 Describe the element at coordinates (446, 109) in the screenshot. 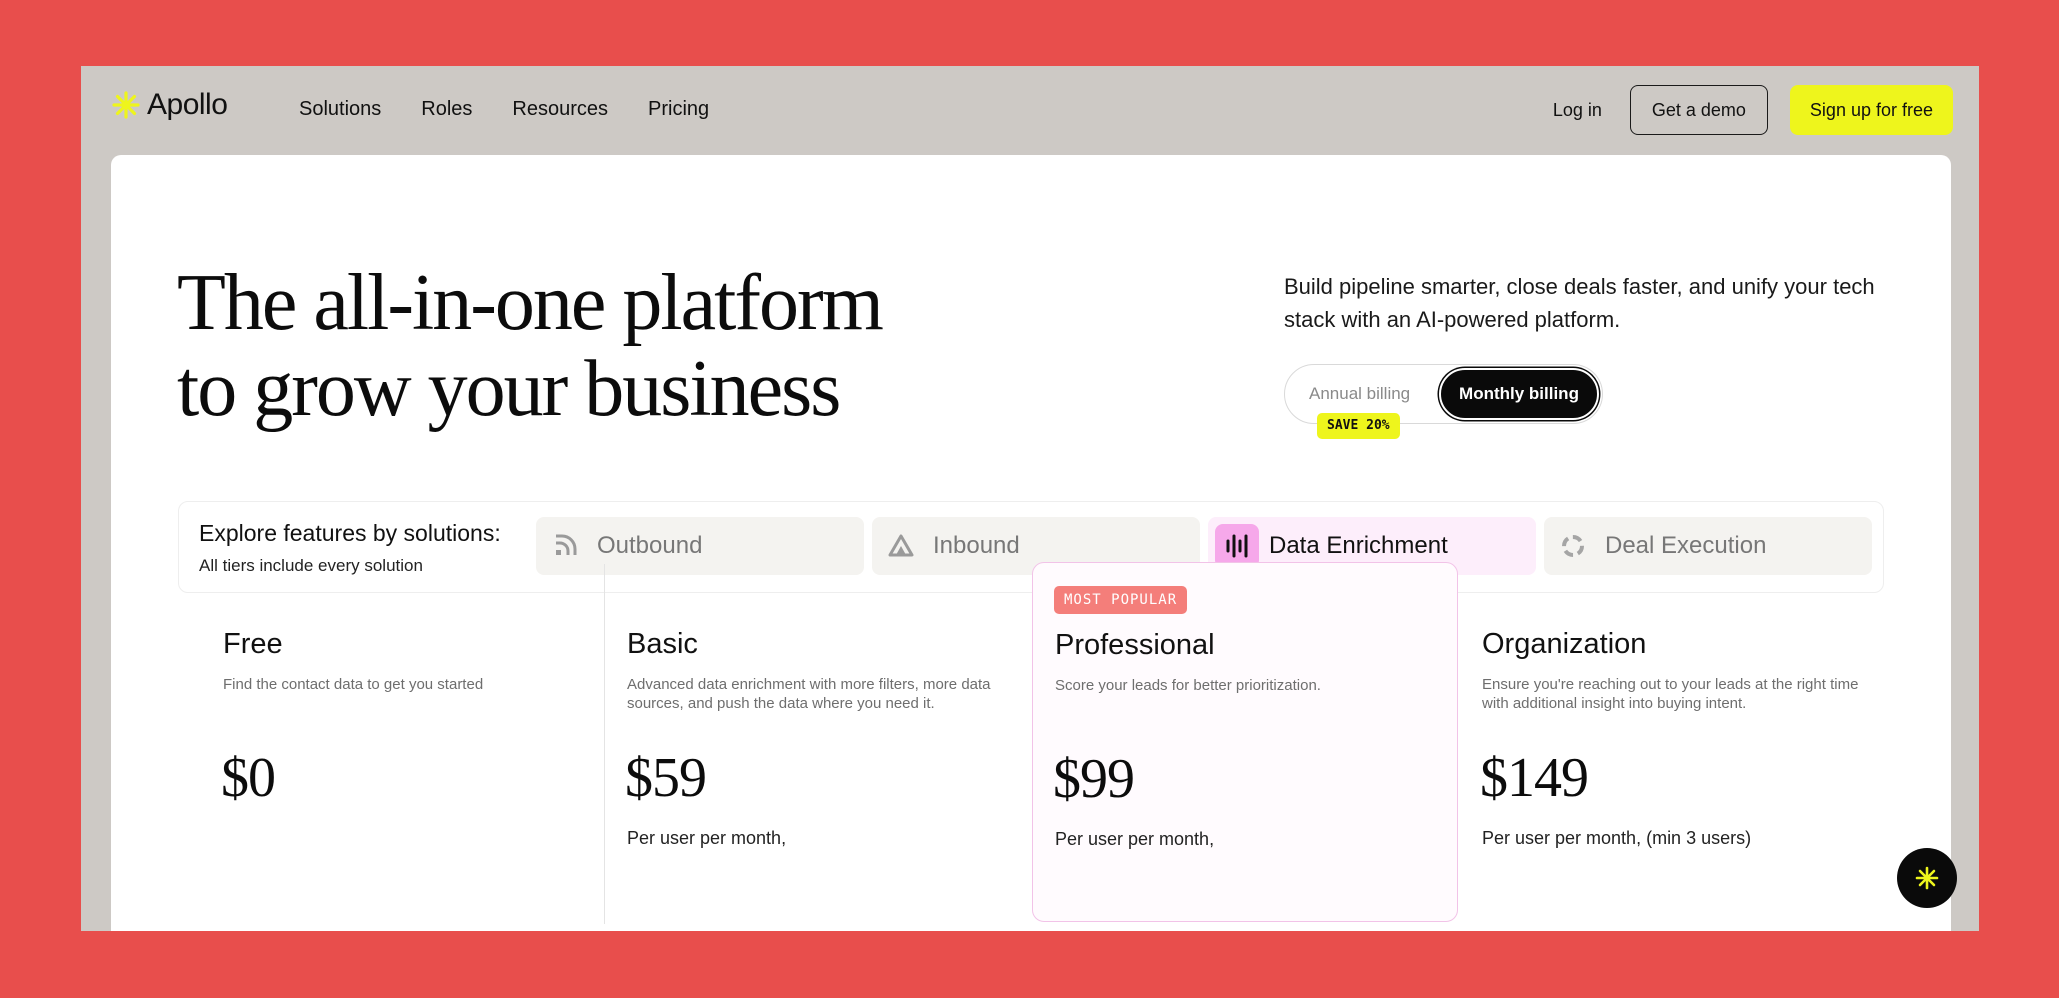

I see `nav-roles: Roles` at that location.